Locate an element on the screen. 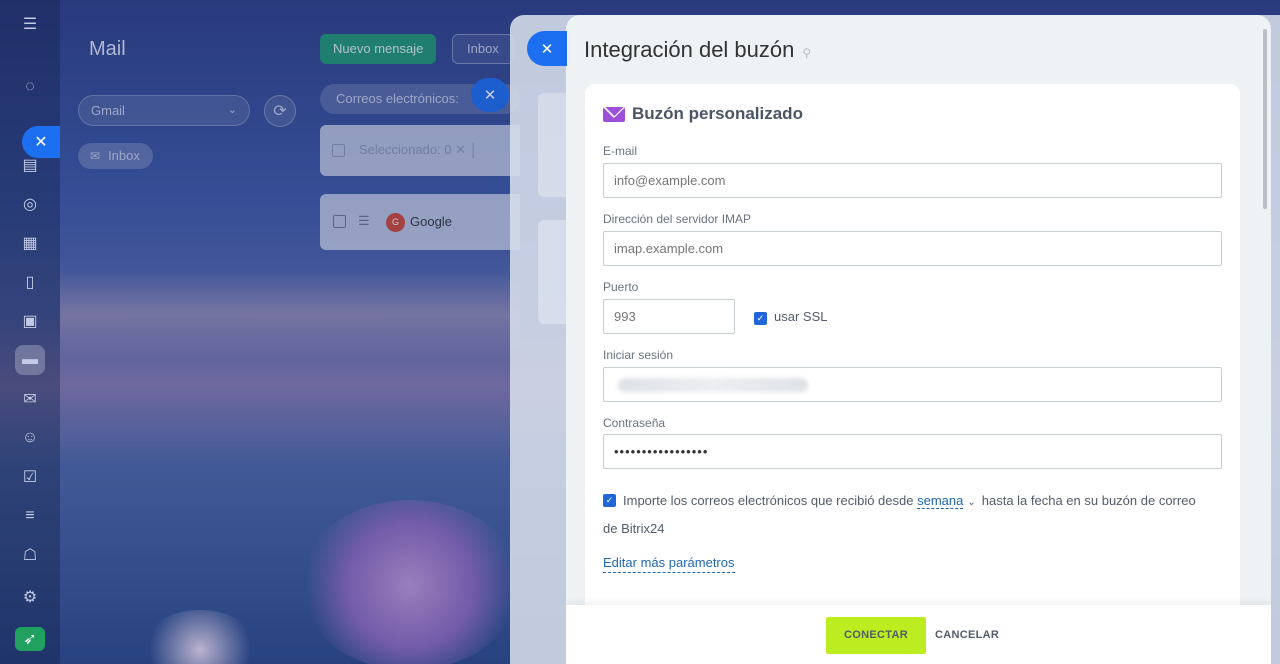 The height and width of the screenshot is (664, 1280). imap-server-field is located at coordinates (912, 248).